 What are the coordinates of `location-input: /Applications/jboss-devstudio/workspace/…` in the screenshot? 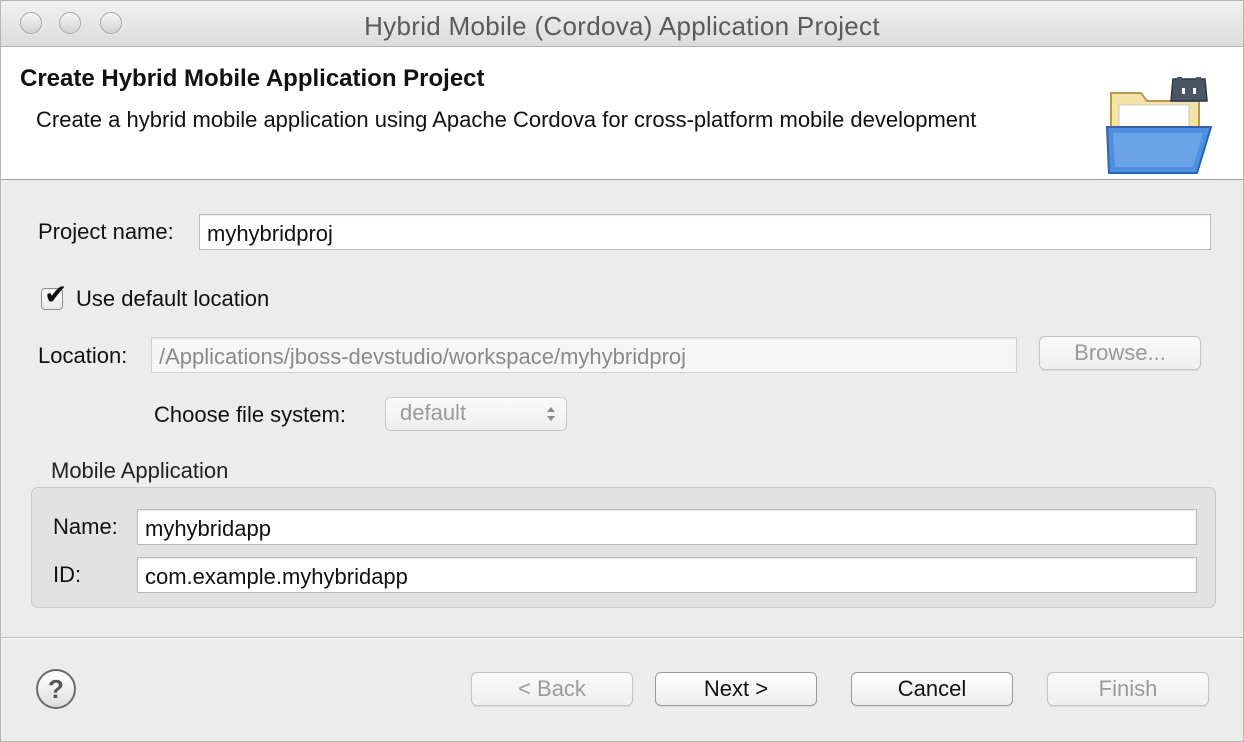 It's located at (584, 355).